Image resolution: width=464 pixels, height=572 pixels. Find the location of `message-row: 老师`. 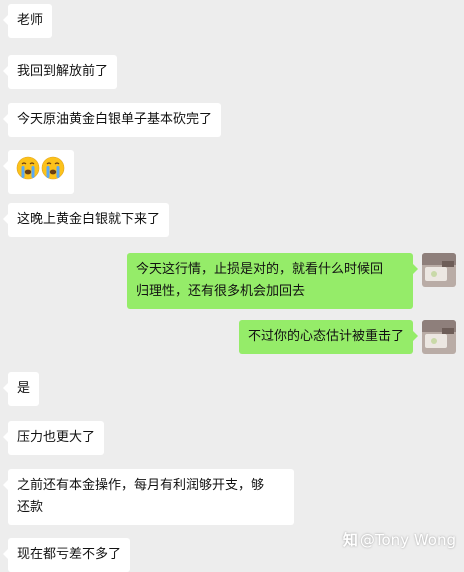

message-row: 老师 is located at coordinates (27, 21).